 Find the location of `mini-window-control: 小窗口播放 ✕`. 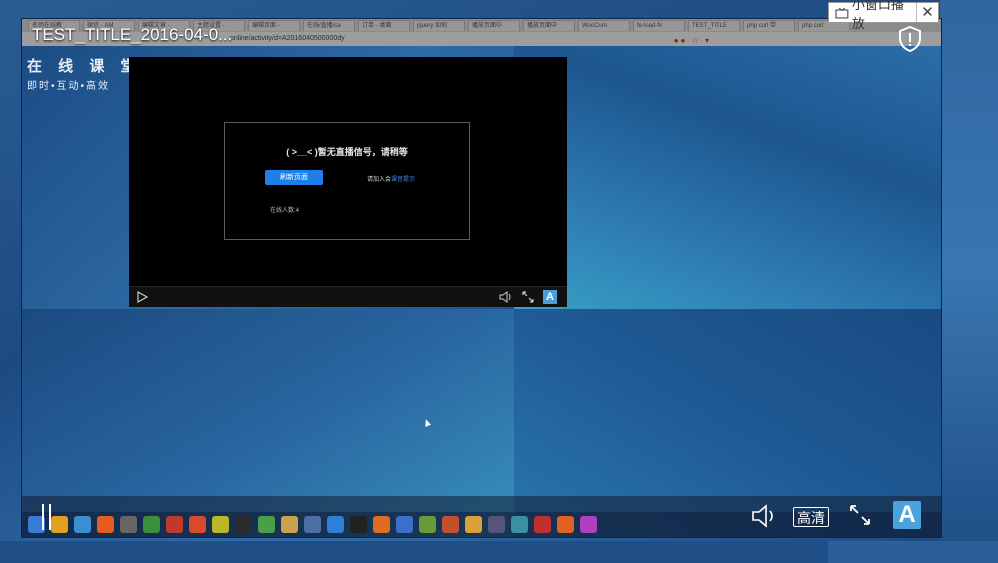

mini-window-control: 小窗口播放 ✕ is located at coordinates (883, 15).